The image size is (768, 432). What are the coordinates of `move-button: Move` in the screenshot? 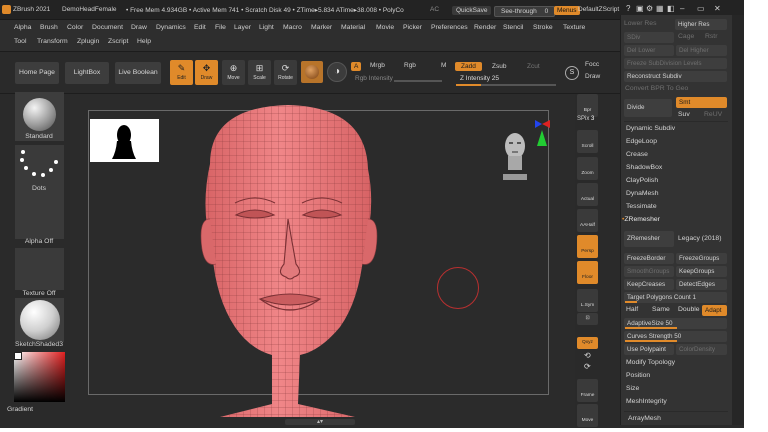 It's located at (587, 415).